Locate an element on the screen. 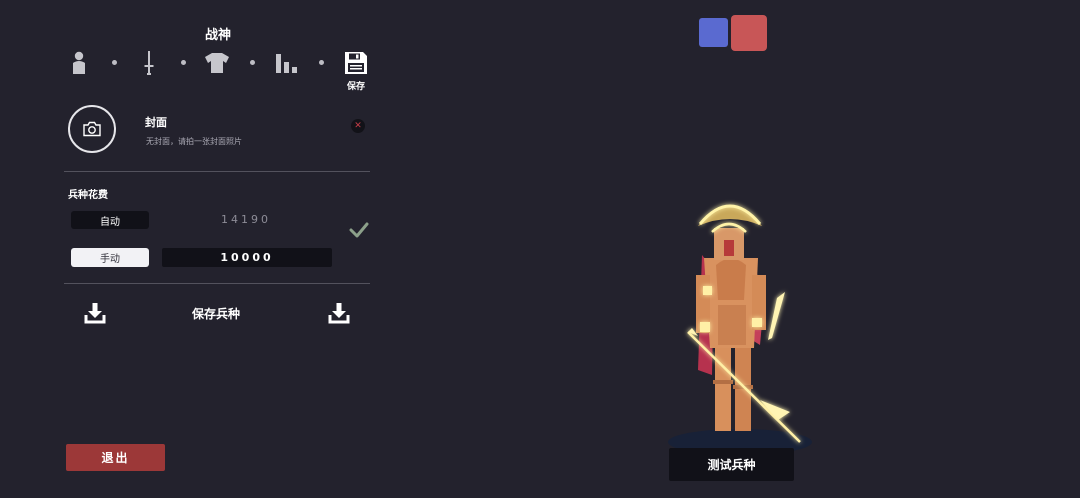 This screenshot has height=498, width=1080. tab-appearance is located at coordinates (79, 63).